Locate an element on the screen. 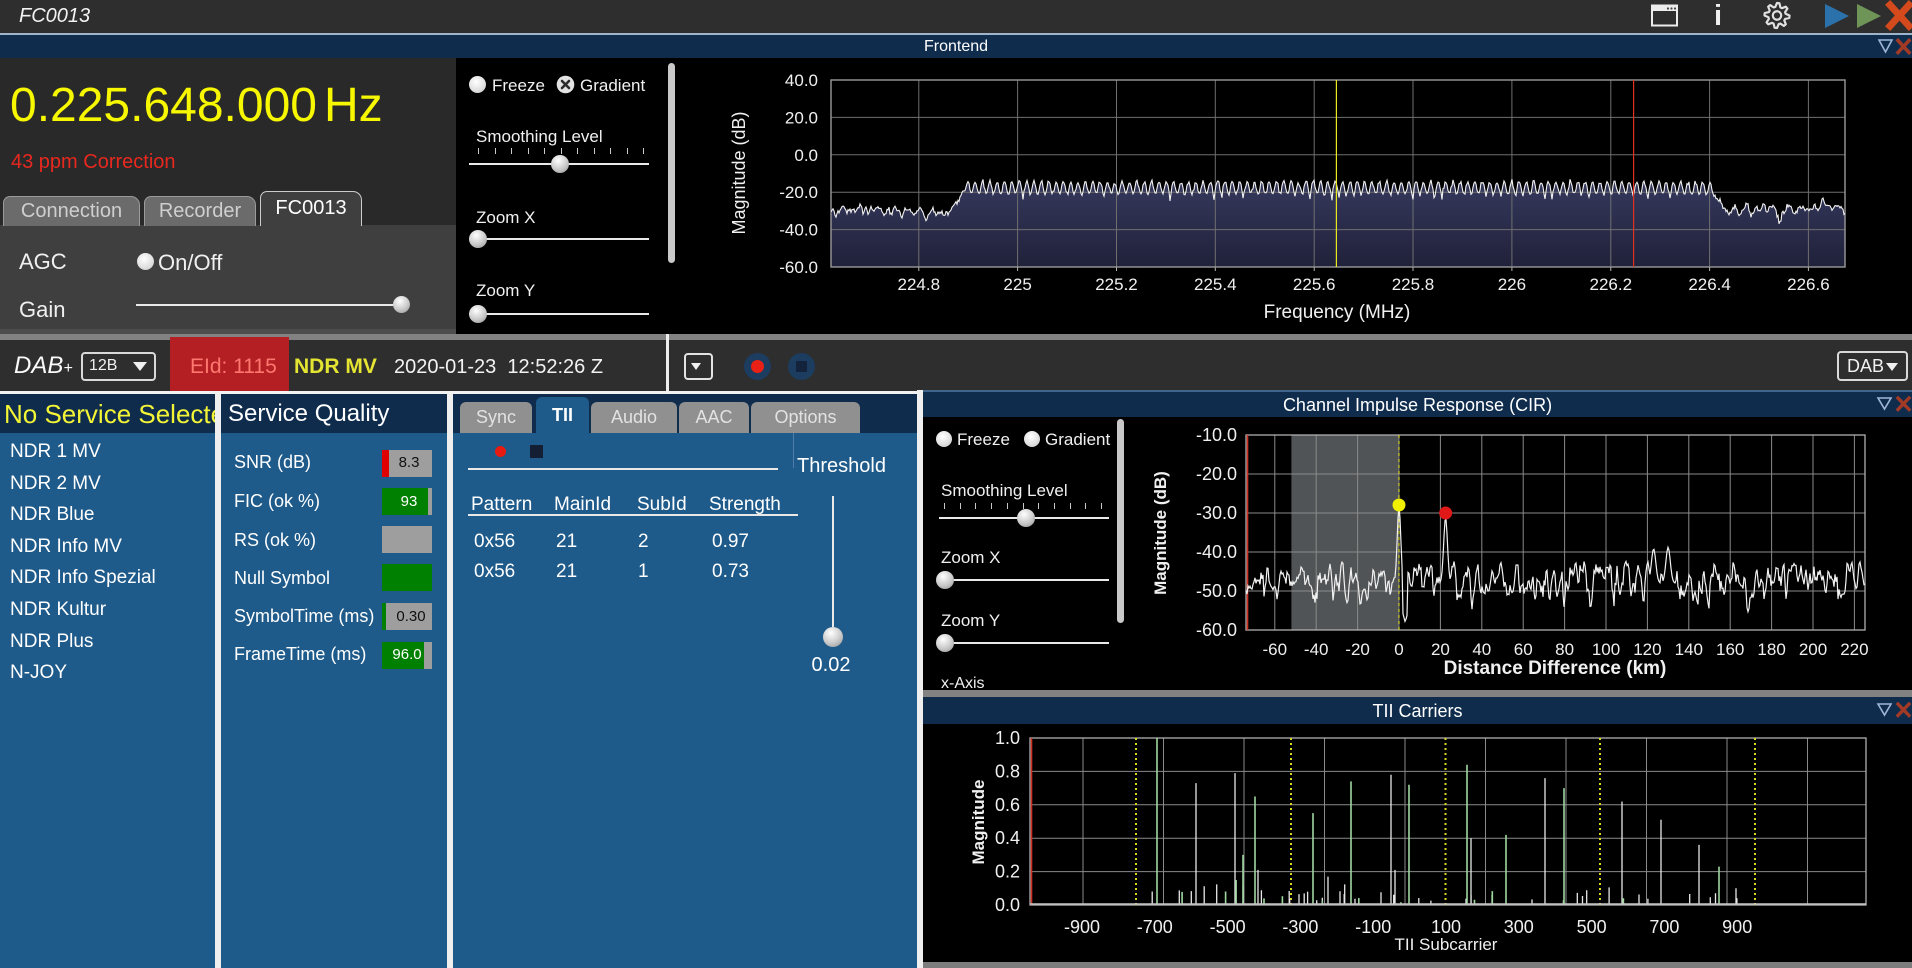 The height and width of the screenshot is (968, 1912). svg-text: -50.0 is located at coordinates (1216, 591).